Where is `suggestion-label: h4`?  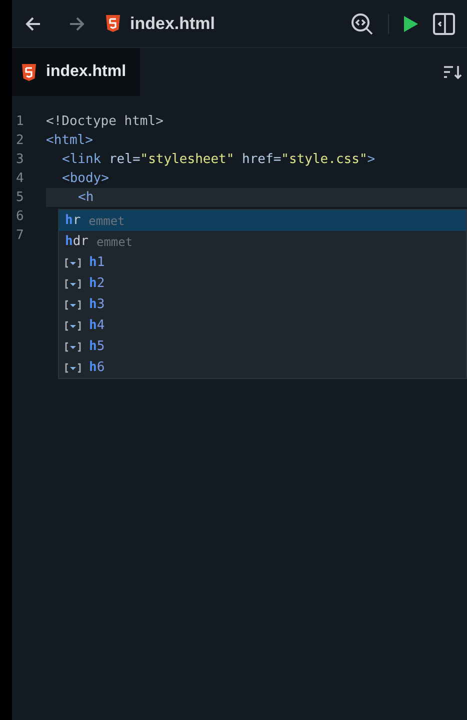 suggestion-label: h4 is located at coordinates (97, 325).